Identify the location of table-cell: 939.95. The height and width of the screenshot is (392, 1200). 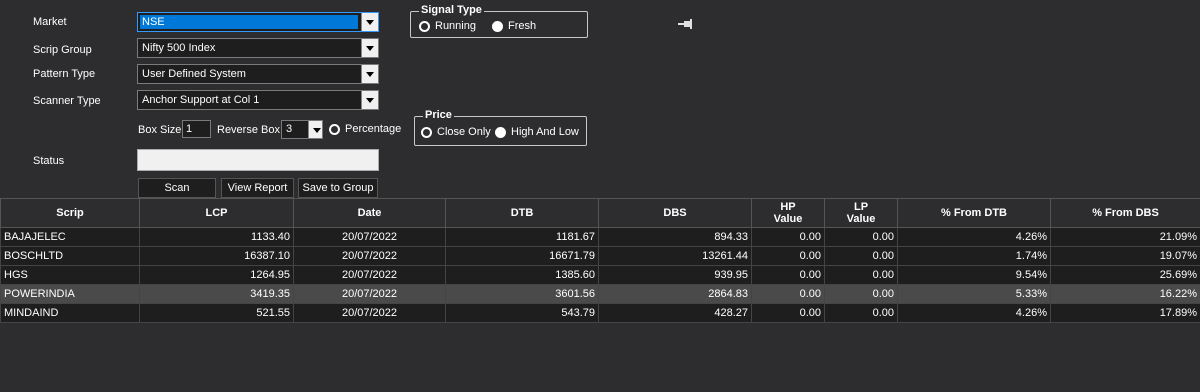
(675, 275).